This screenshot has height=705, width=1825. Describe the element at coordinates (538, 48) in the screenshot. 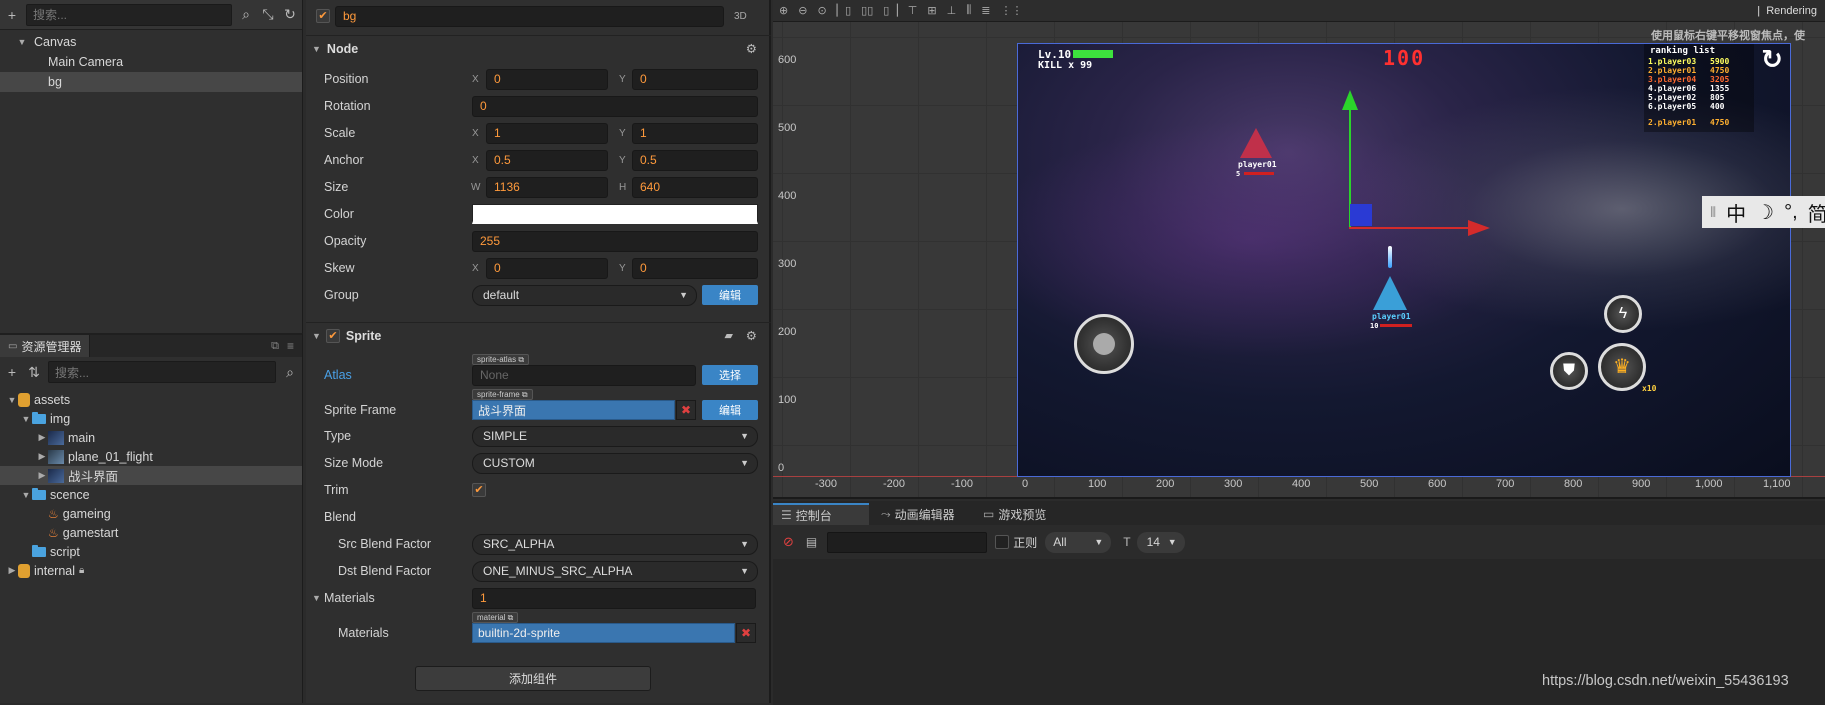

I see `node-section-header: ▼ Node ⚙` at that location.